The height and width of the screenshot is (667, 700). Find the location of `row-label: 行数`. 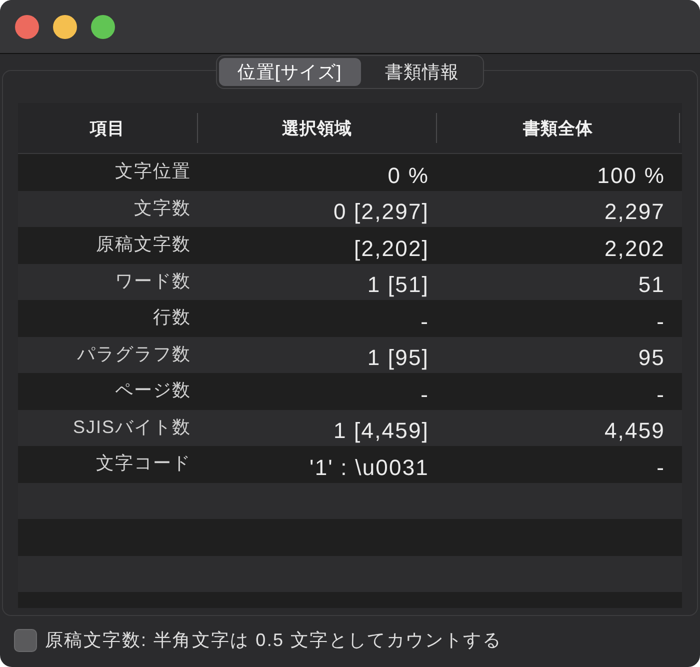

row-label: 行数 is located at coordinates (172, 317).